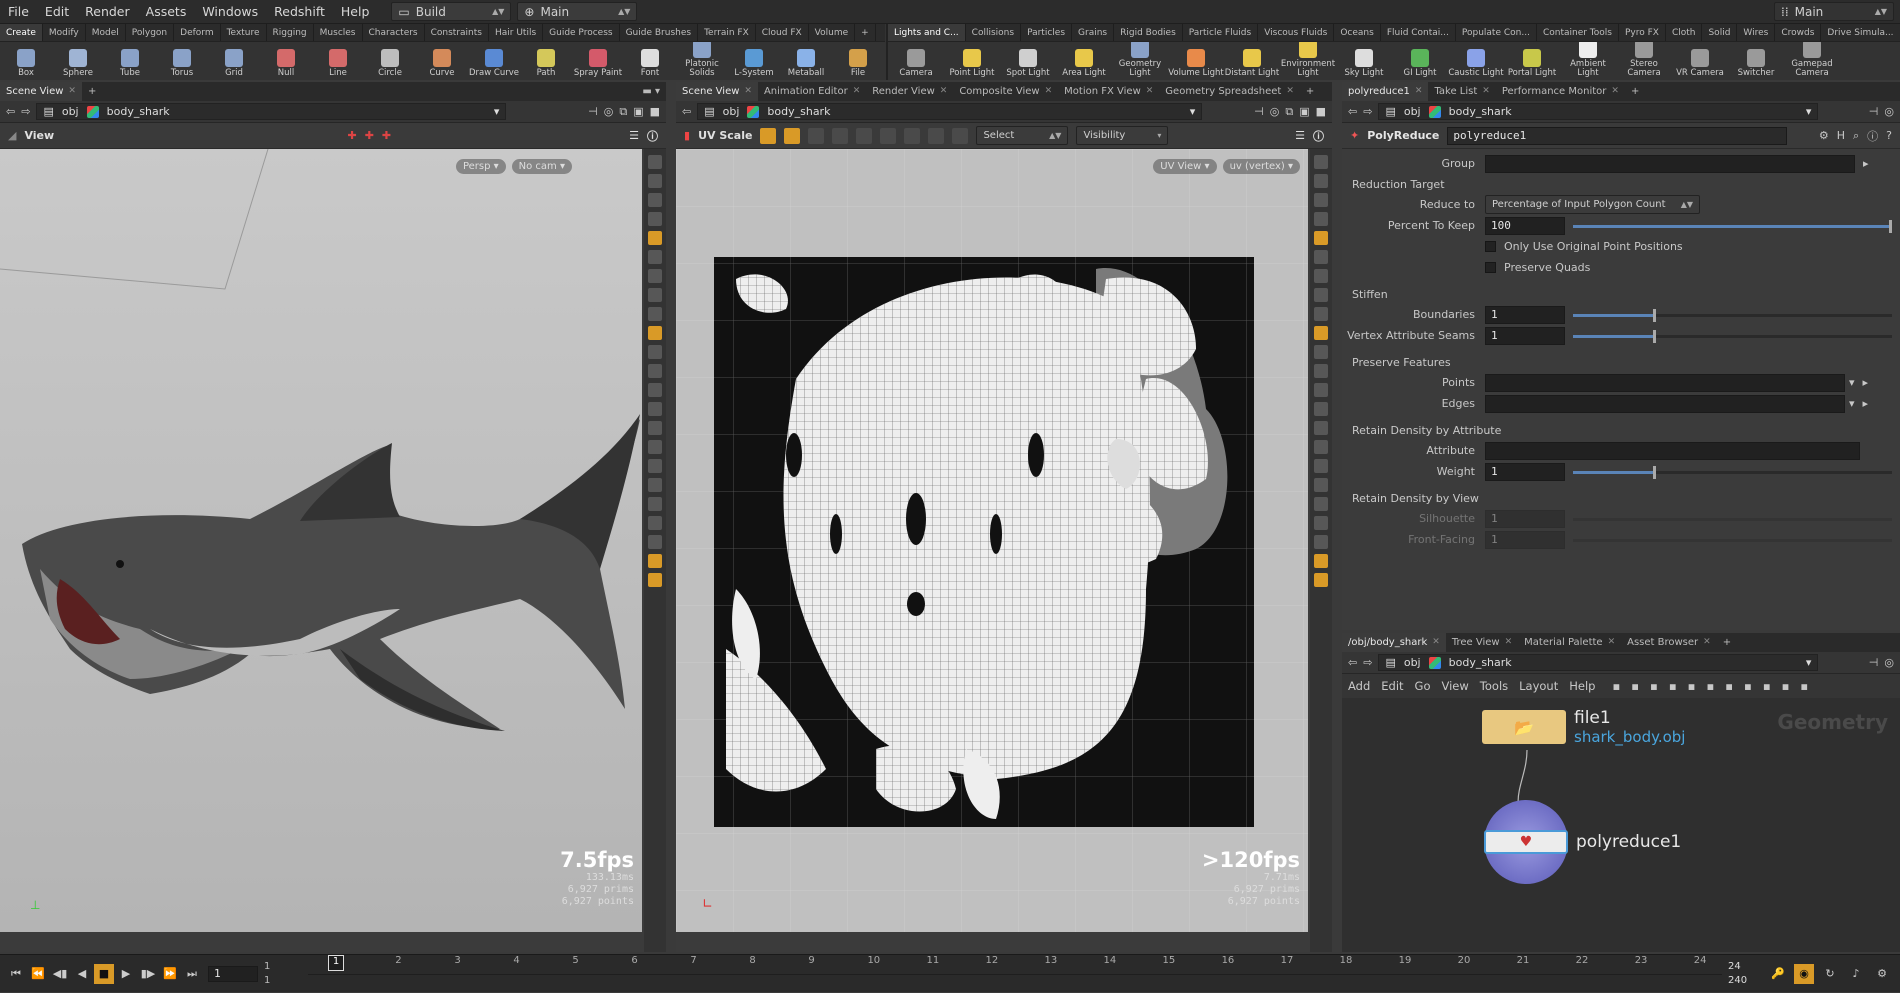 The width and height of the screenshot is (1900, 993). I want to click on shelf-tool-spray-paint: Spray Paint, so click(598, 64).